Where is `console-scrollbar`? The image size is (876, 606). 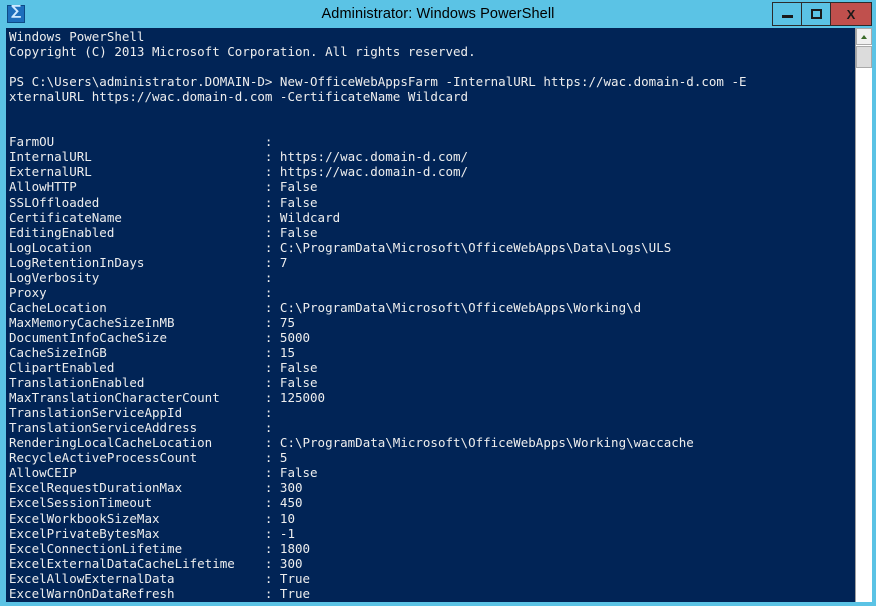
console-scrollbar is located at coordinates (863, 315).